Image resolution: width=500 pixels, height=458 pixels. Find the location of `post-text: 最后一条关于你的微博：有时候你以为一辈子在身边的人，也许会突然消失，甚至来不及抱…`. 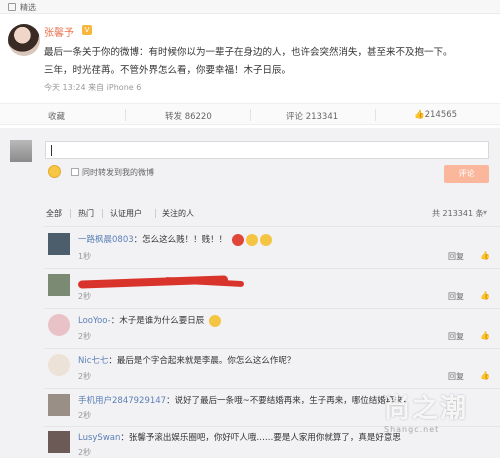

post-text: 最后一条关于你的微博：有时候你以为一辈子在身边的人，也许会突然消失，甚至来不及抱… is located at coordinates (269, 62).